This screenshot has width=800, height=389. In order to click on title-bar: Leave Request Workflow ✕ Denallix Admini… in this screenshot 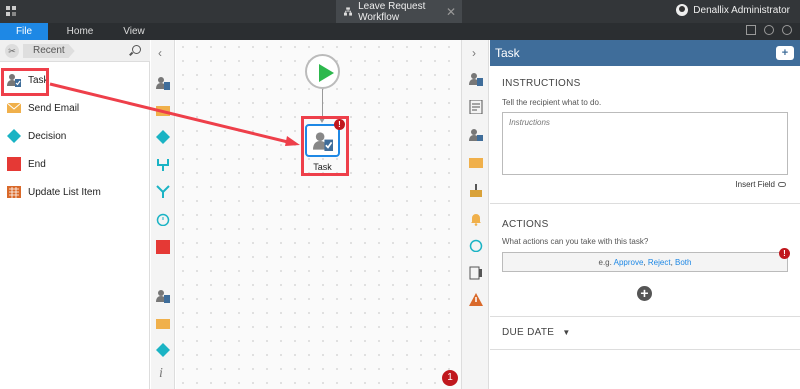, I will do `click(400, 11)`.